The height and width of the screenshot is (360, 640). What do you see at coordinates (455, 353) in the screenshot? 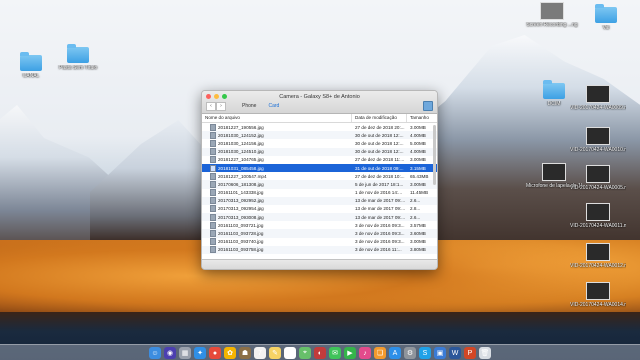
I see `word-icon: W` at bounding box center [455, 353].